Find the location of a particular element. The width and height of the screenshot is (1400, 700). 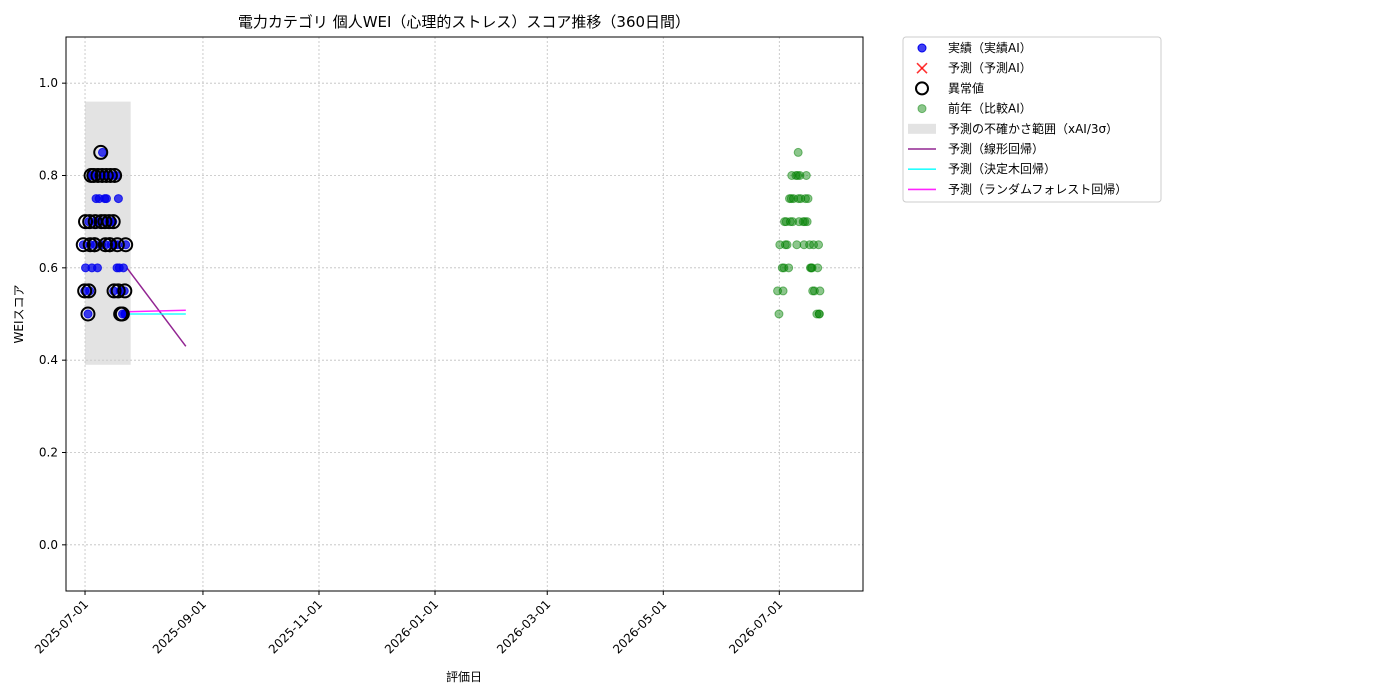

y-tick-label: 0.4 is located at coordinates (48, 360).